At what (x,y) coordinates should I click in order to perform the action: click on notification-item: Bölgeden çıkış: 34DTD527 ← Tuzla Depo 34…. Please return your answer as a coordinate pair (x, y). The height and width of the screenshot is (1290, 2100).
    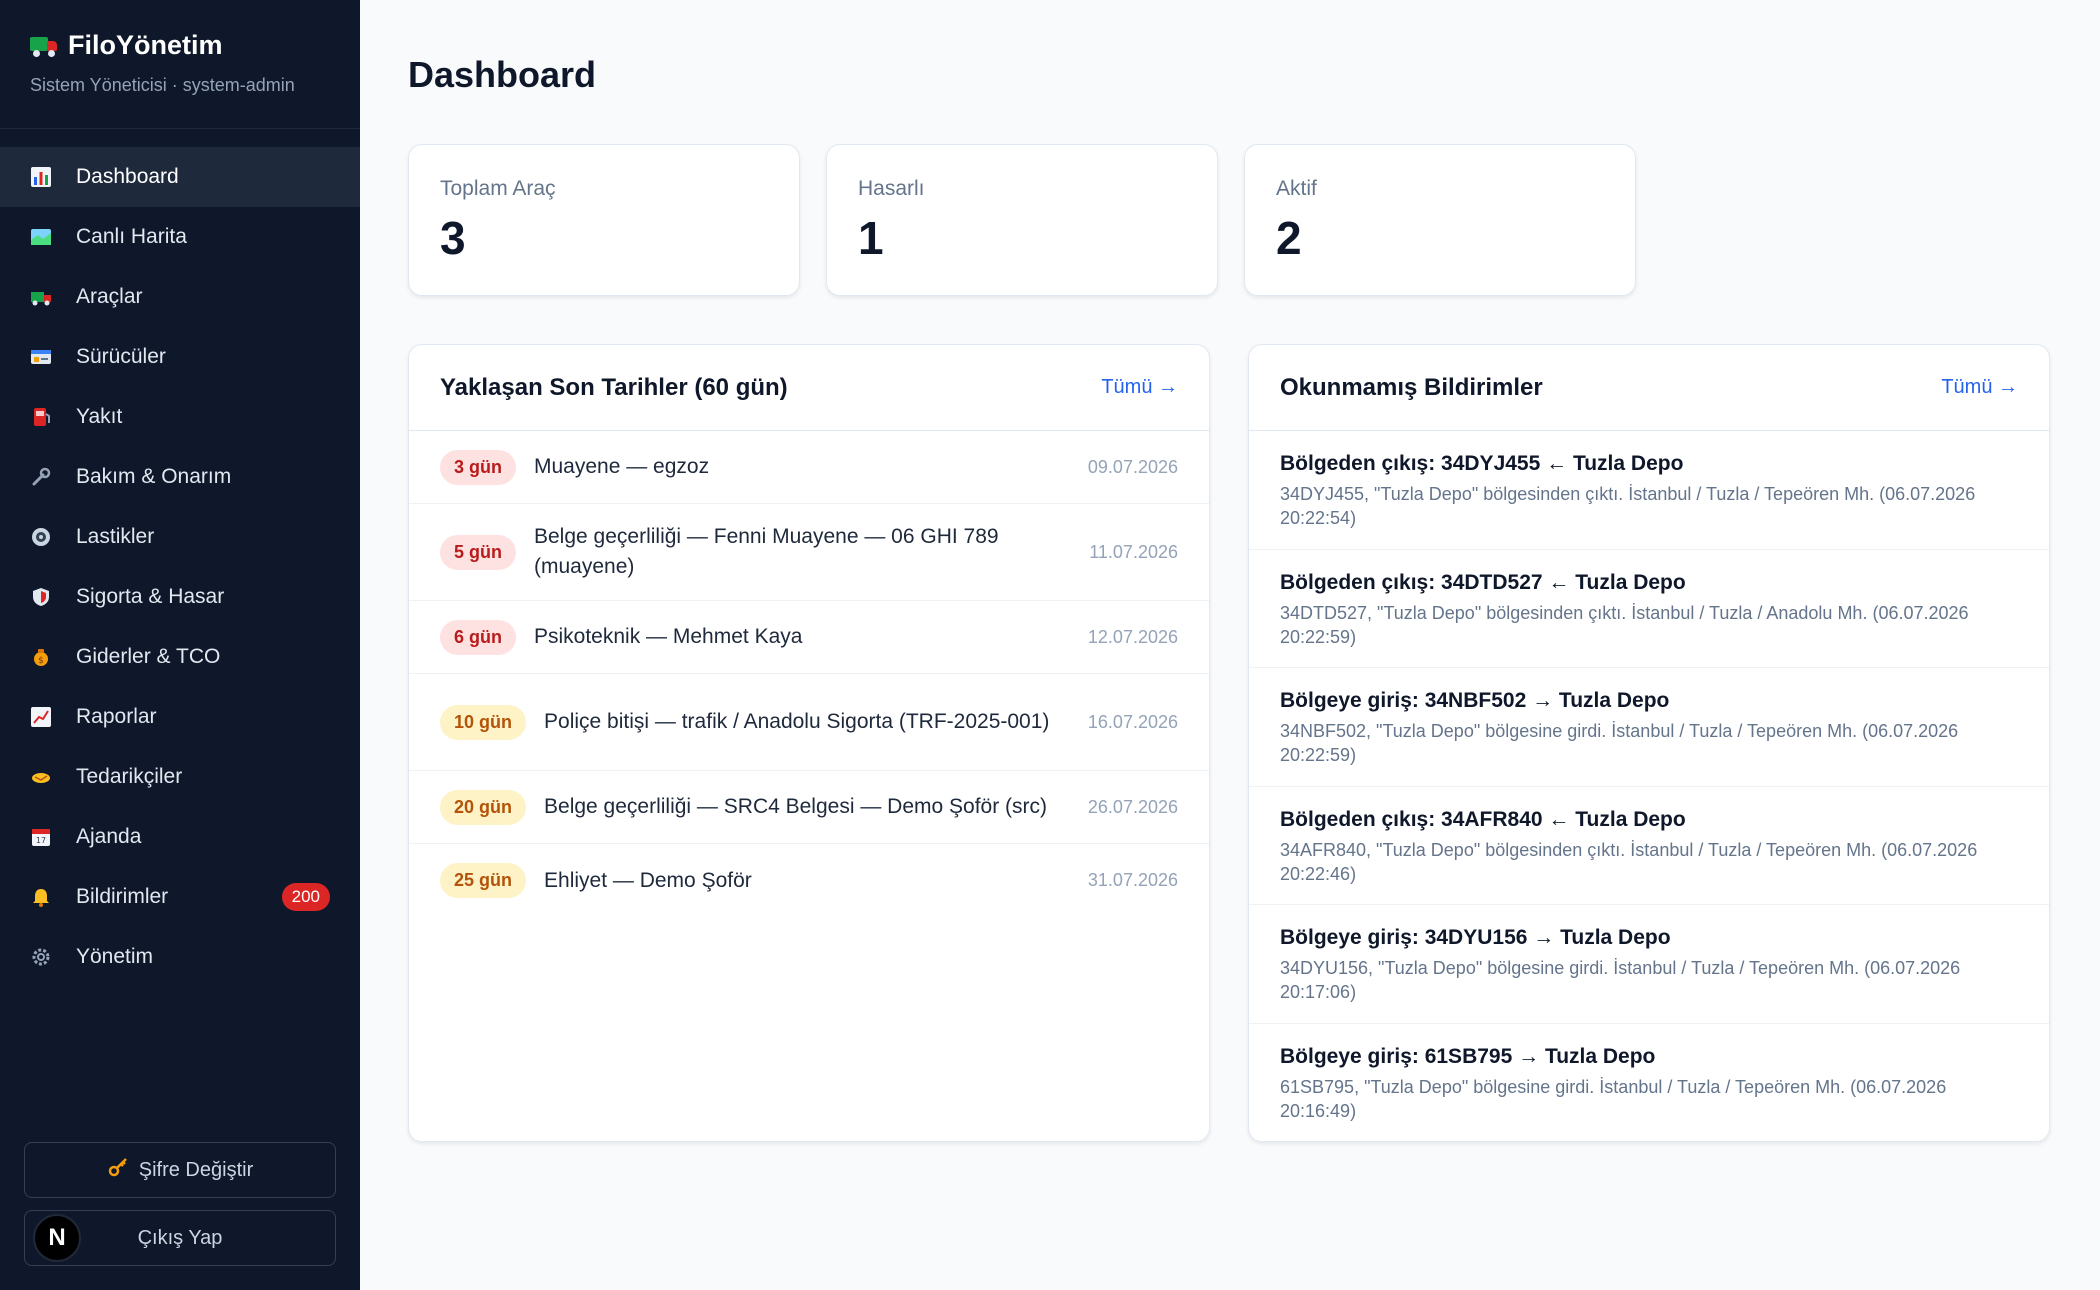
    Looking at the image, I should click on (1649, 609).